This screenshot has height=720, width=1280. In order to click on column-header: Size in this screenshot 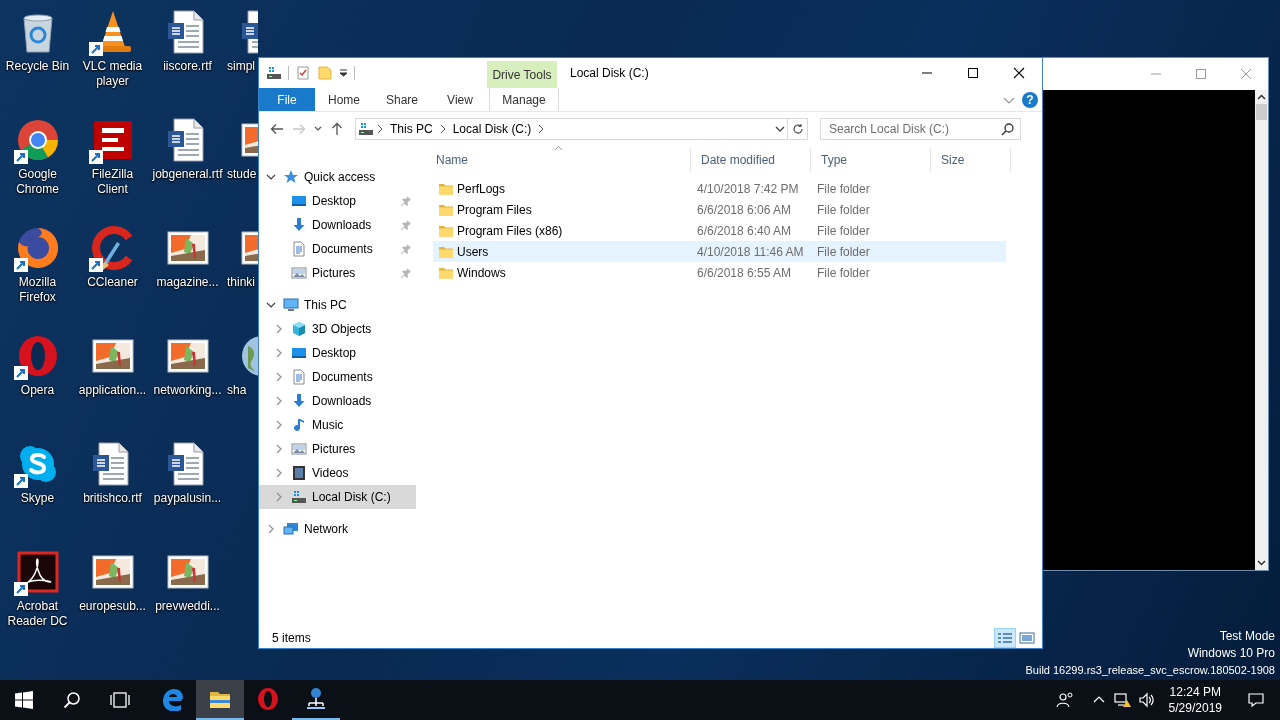, I will do `click(971, 160)`.